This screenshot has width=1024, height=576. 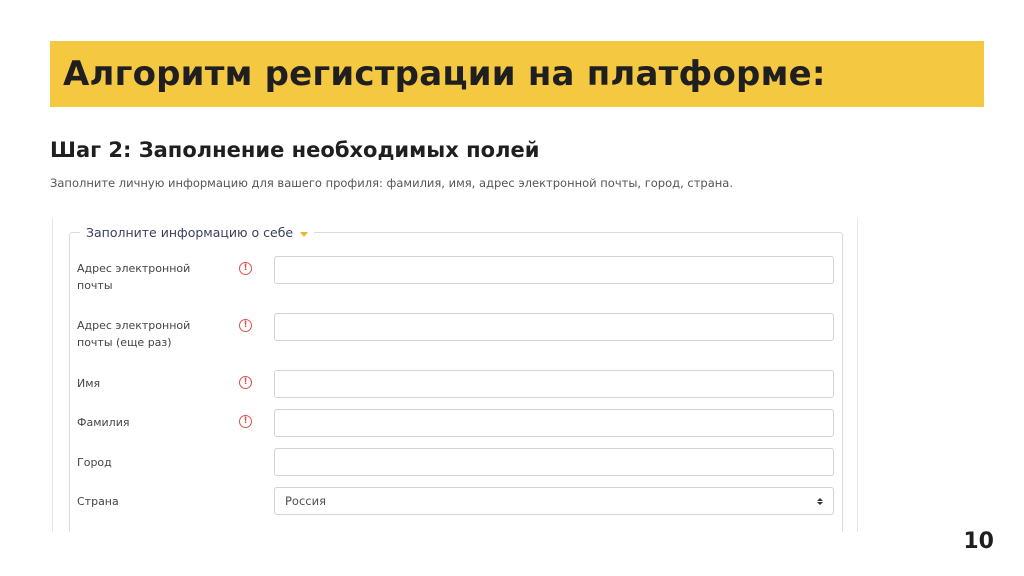 What do you see at coordinates (554, 384) in the screenshot?
I see `first-name-input` at bounding box center [554, 384].